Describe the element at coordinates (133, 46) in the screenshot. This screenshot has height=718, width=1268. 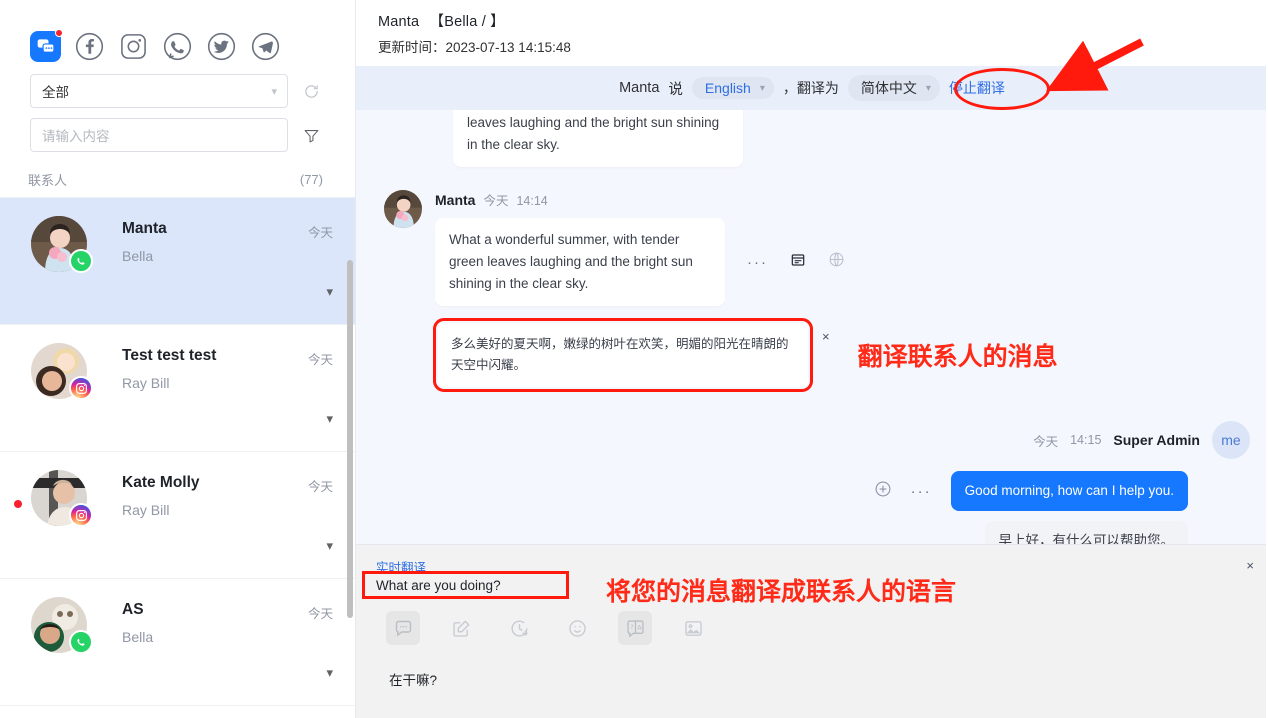
I see `instagram-icon` at that location.